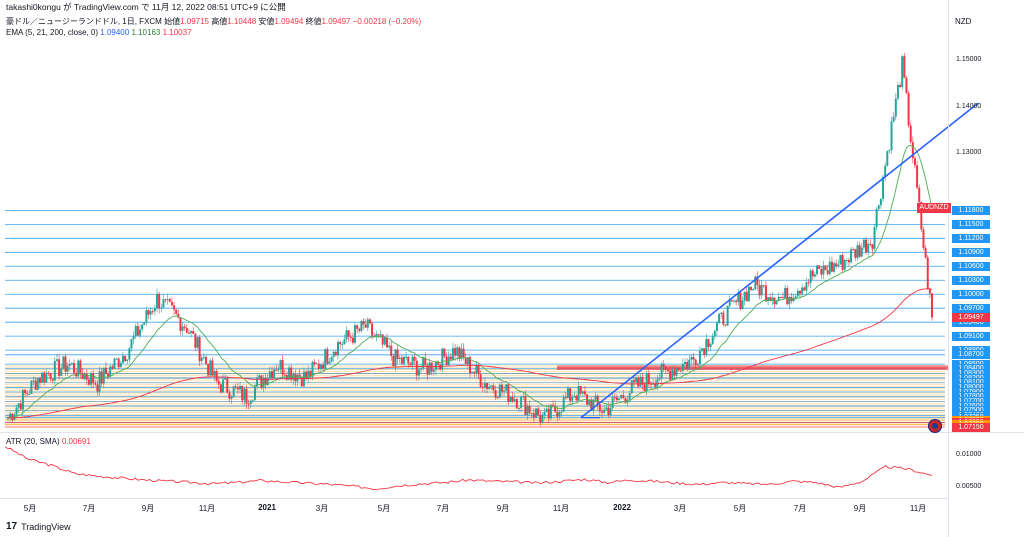 This screenshot has width=1024, height=537. What do you see at coordinates (935, 426) in the screenshot?
I see `currency-flag-icon` at bounding box center [935, 426].